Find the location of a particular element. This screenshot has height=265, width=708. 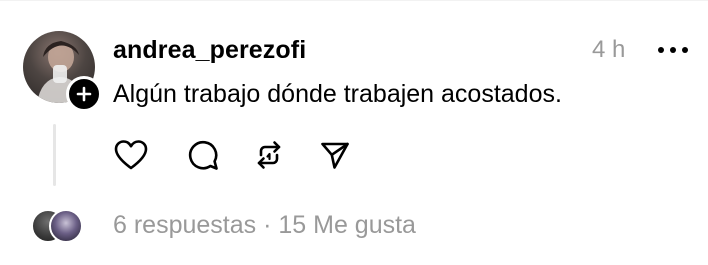

more-options-button is located at coordinates (673, 50).